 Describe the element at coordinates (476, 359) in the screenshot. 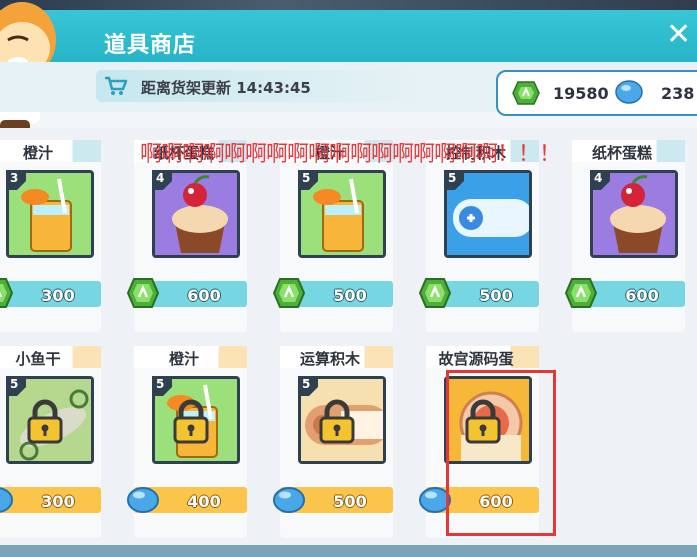

I see `item-name: 故宫源码蛋` at that location.